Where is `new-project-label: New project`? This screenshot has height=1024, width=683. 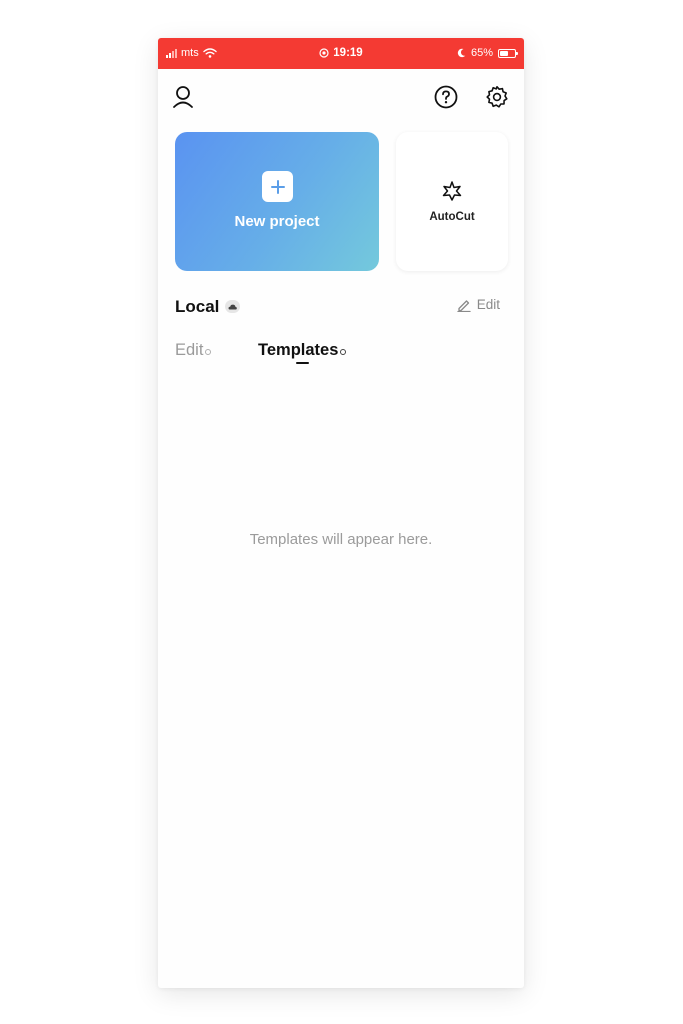
new-project-label: New project is located at coordinates (277, 221).